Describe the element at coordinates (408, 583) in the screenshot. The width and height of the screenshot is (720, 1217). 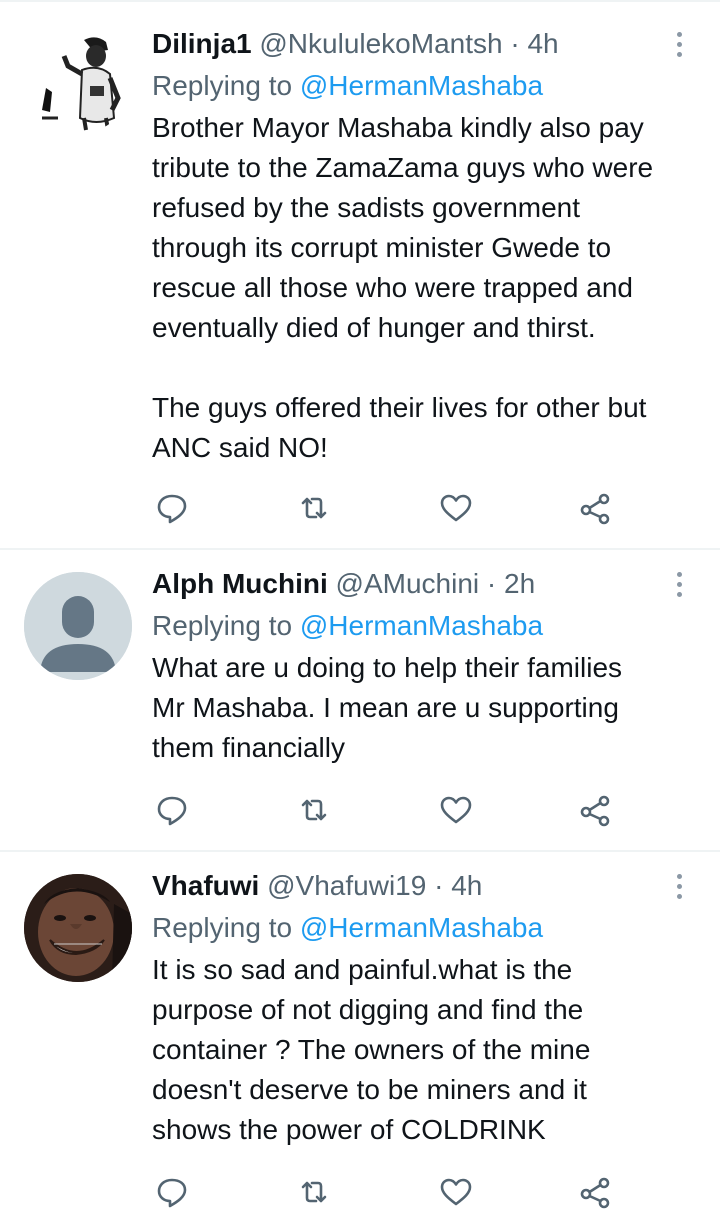
I see `user-handle: @AMuchini` at that location.